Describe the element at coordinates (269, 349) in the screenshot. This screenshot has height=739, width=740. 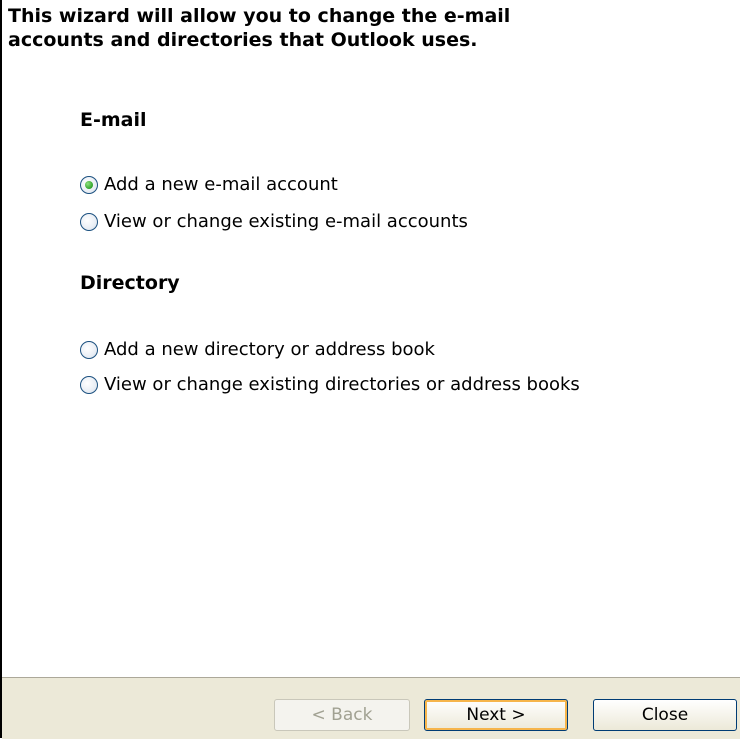
I see `radio-label-add-directory: Add a new directory or address book` at that location.